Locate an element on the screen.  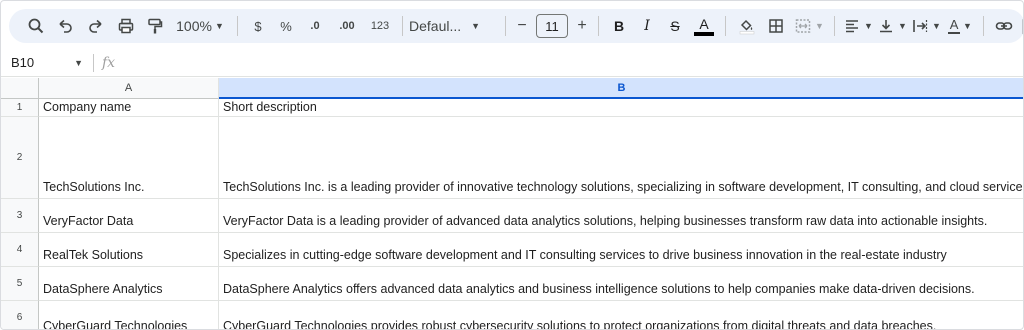
font-size-value: 11 is located at coordinates (552, 26).